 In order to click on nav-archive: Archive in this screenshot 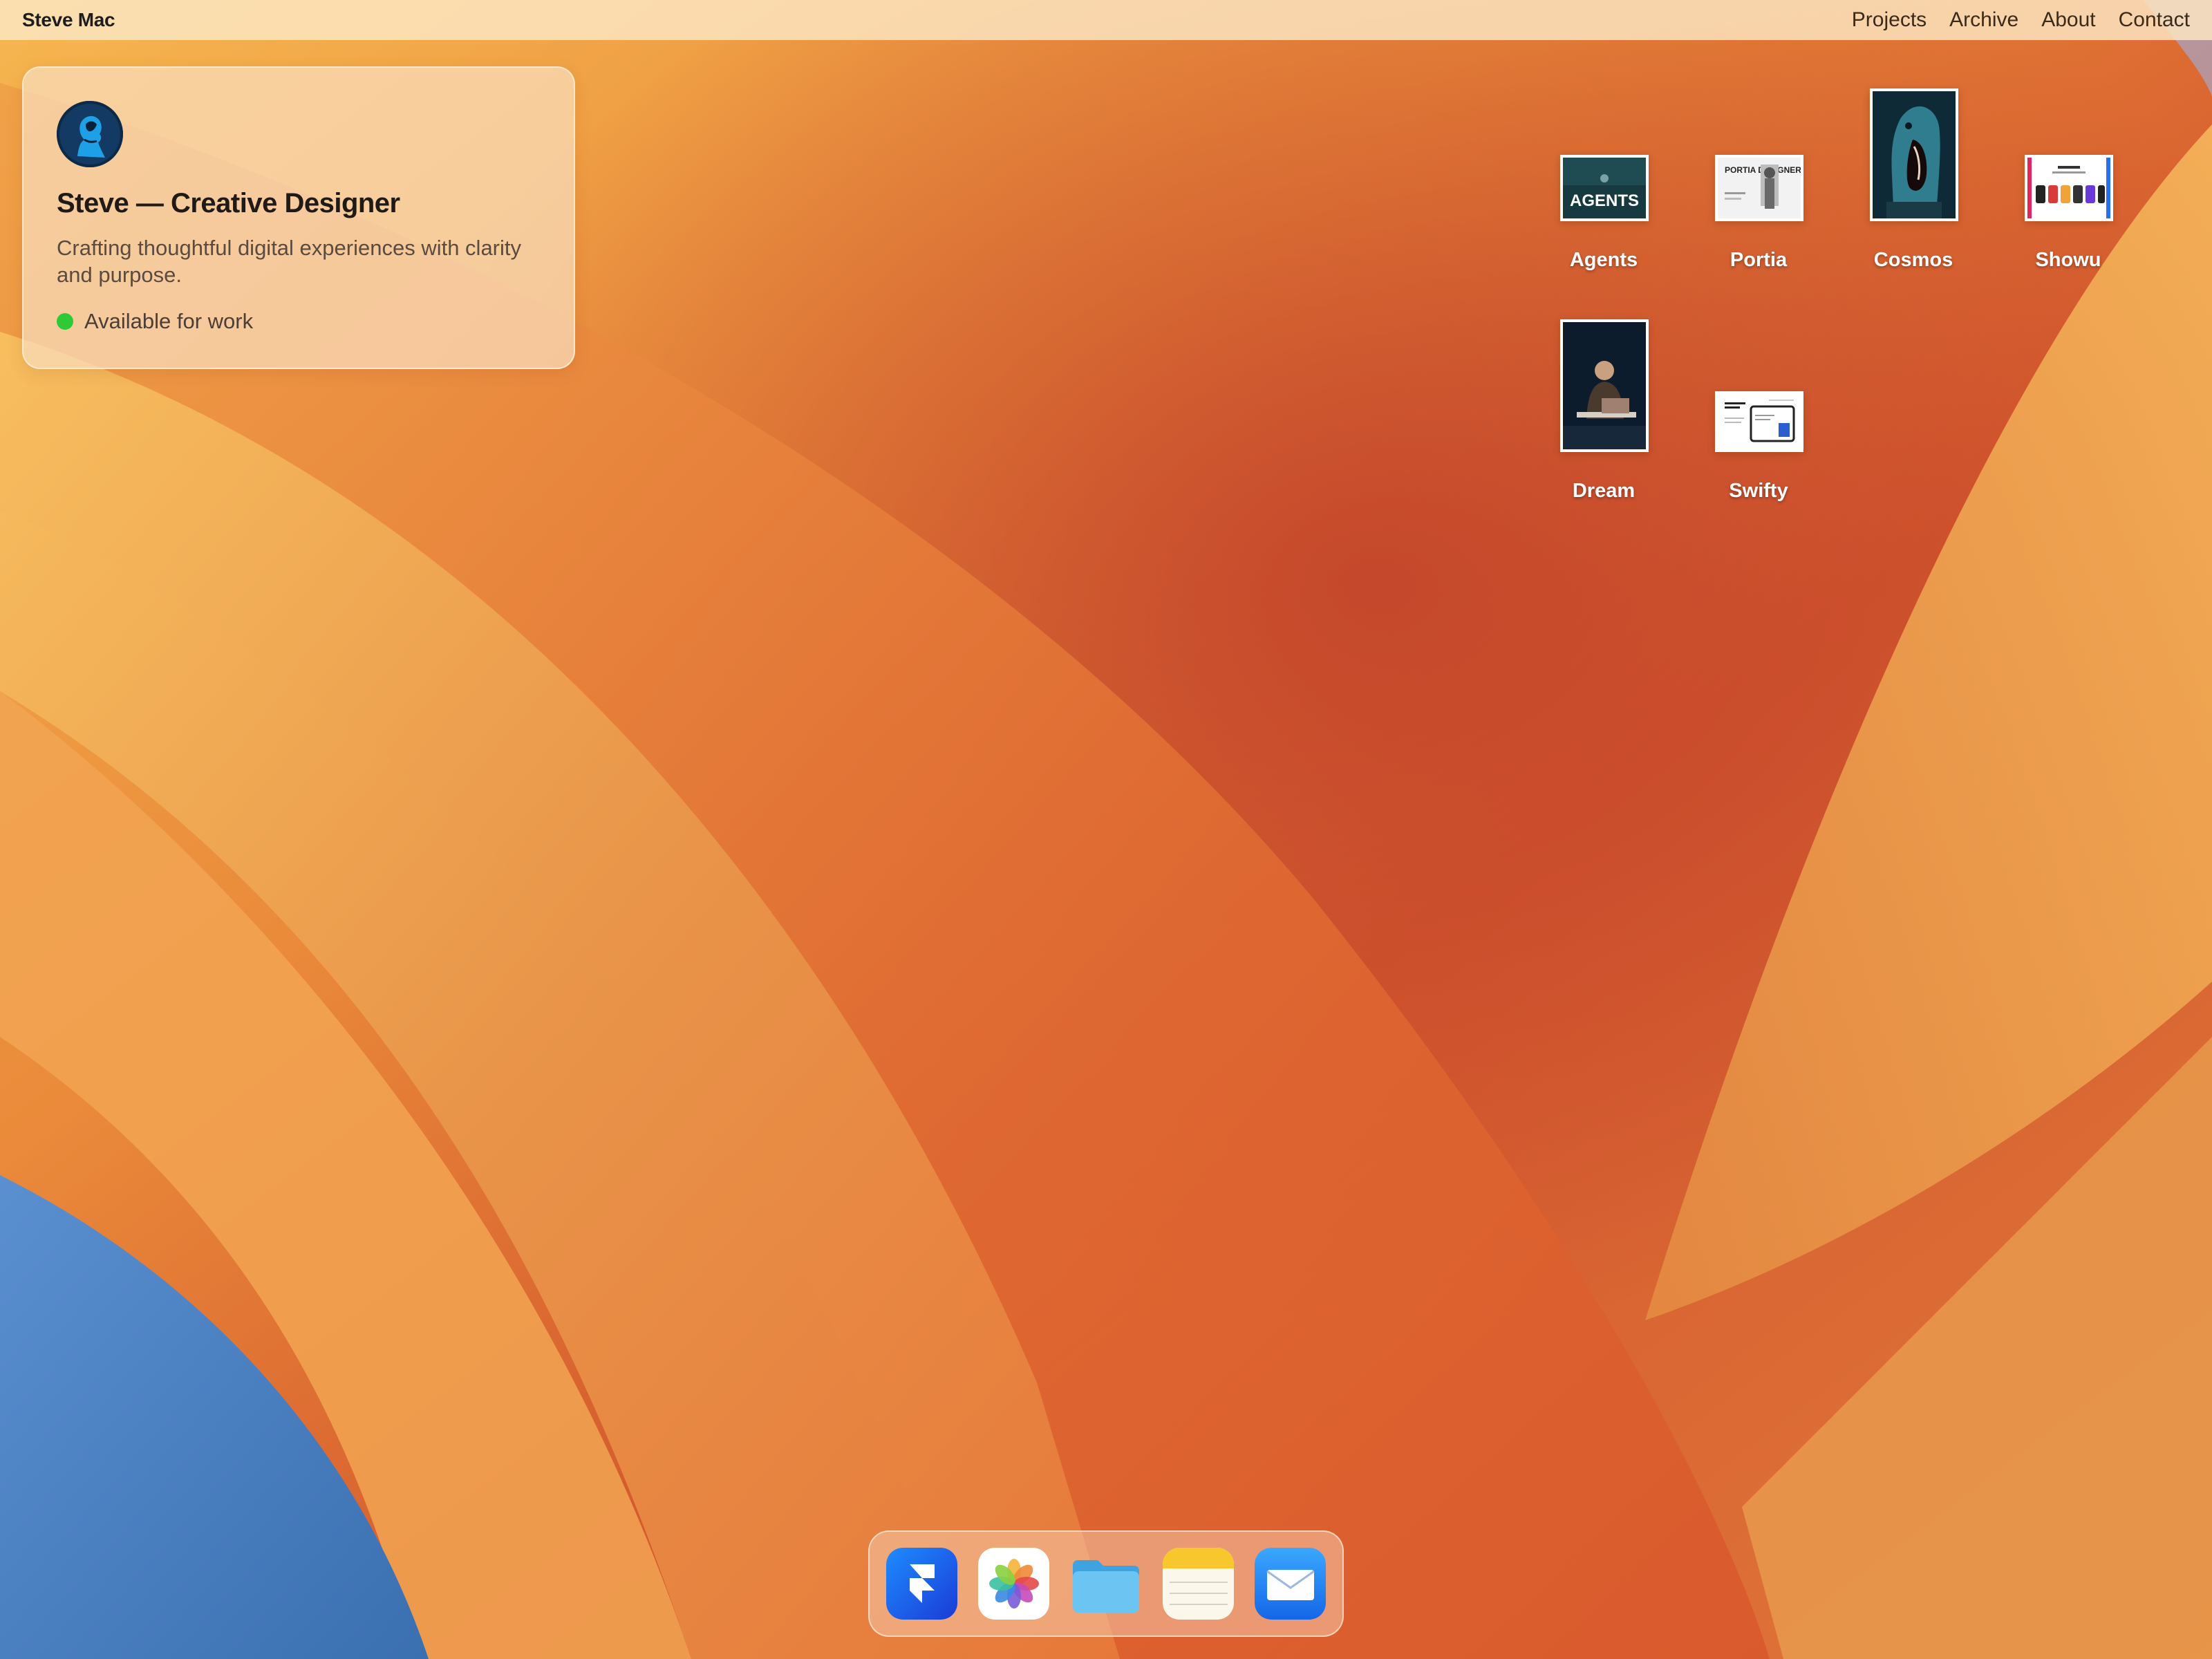, I will do `click(1984, 20)`.